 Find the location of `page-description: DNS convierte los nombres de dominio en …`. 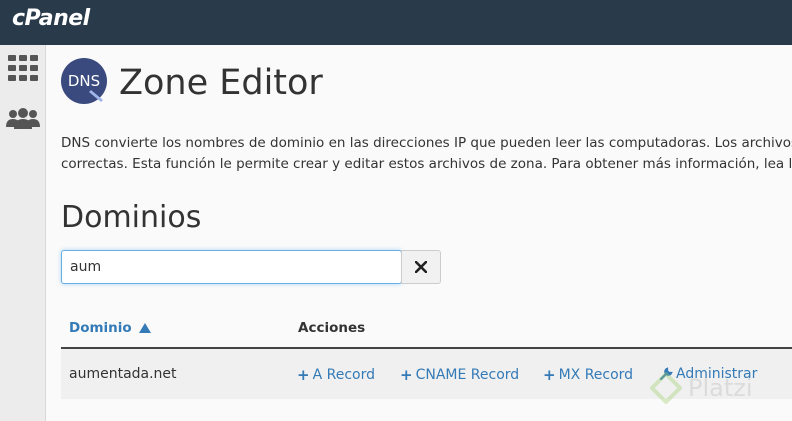

page-description: DNS convierte los nombres de dominio en … is located at coordinates (426, 153).